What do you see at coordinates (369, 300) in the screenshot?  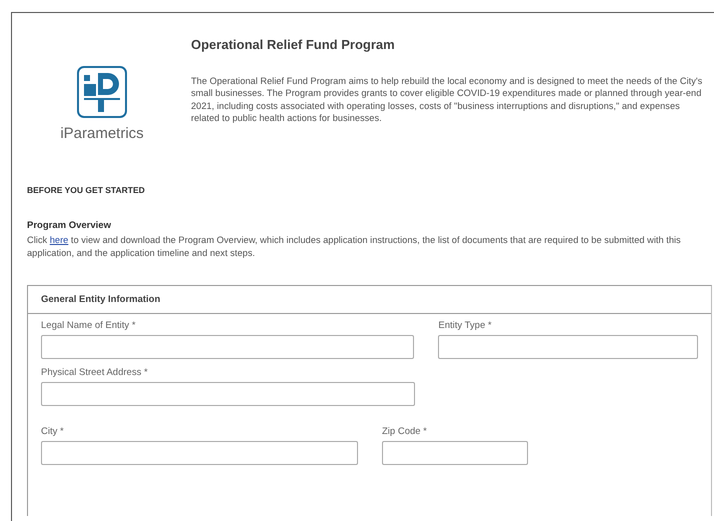 I see `panel-header: General Entity Information` at bounding box center [369, 300].